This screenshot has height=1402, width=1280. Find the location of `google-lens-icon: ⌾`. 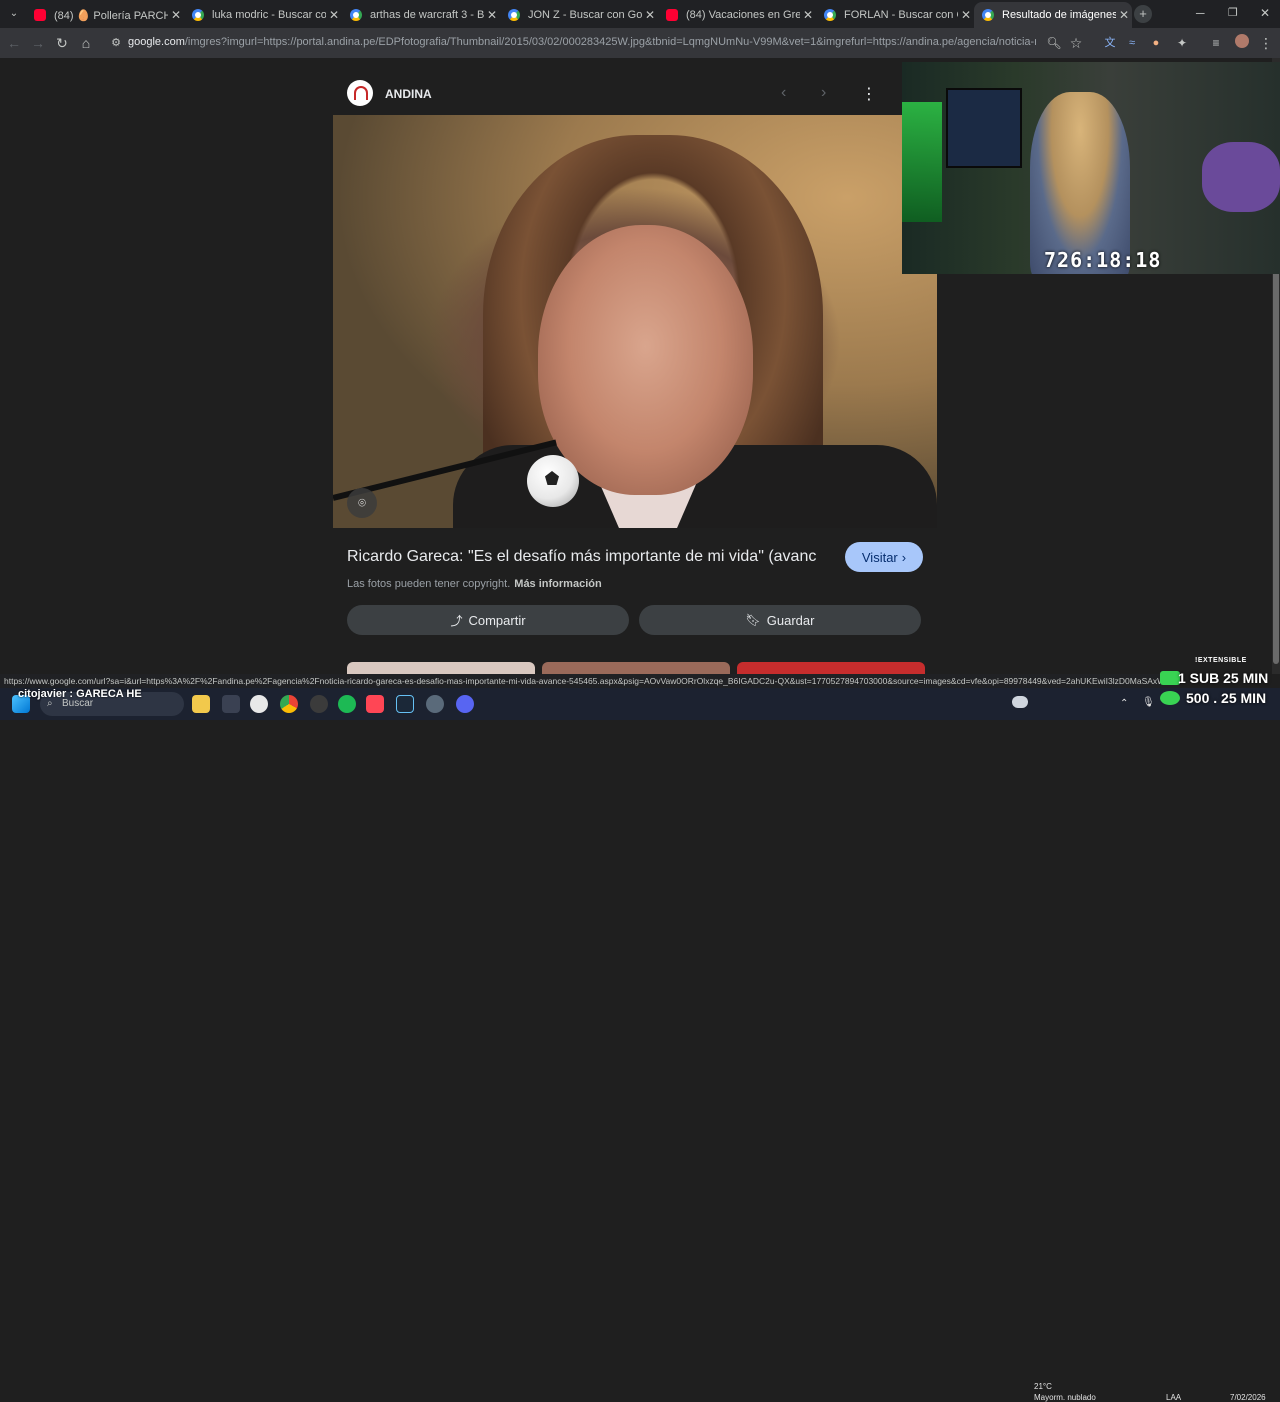

google-lens-icon: ⌾ is located at coordinates (362, 503).